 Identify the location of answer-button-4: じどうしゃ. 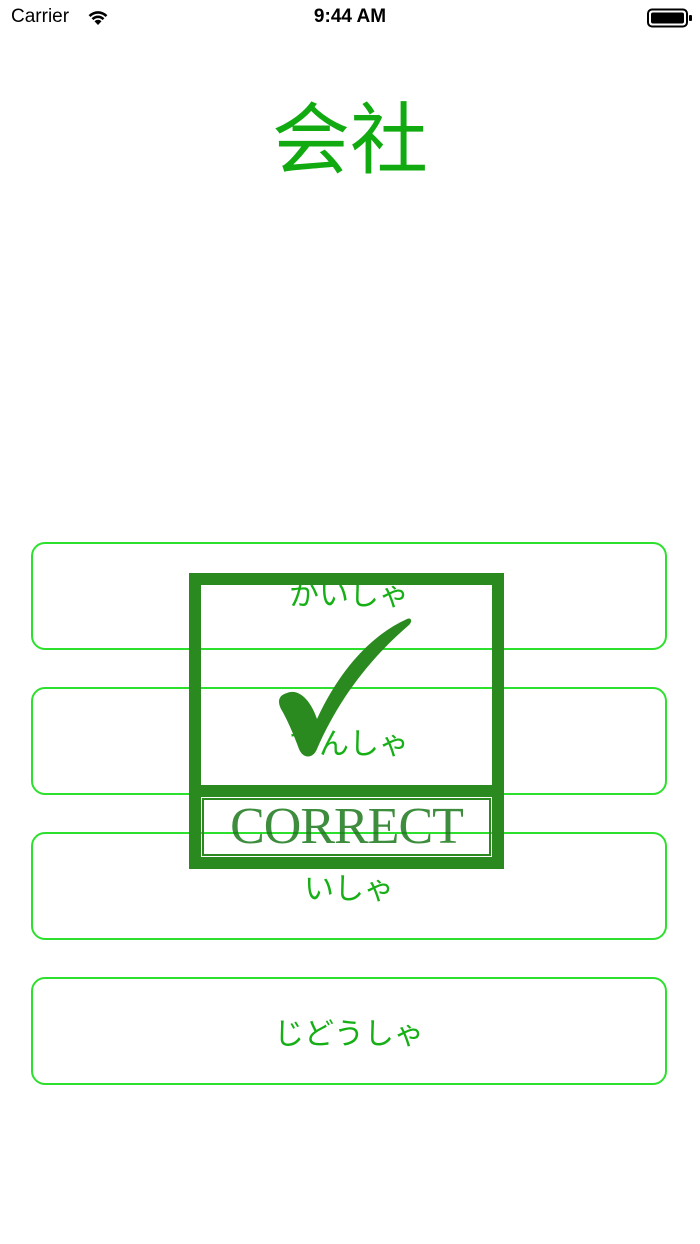
(349, 1031).